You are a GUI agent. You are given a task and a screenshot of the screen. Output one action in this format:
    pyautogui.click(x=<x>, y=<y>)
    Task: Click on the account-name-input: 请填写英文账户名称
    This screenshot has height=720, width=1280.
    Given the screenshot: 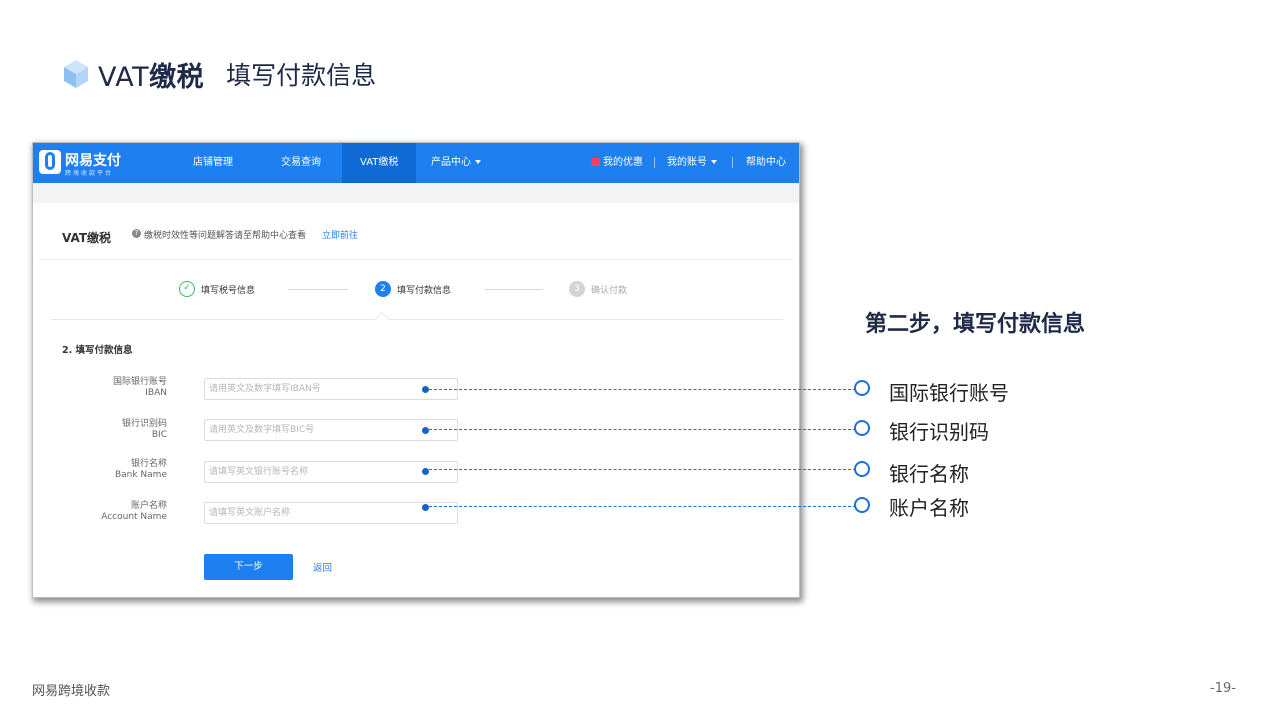 What is the action you would take?
    pyautogui.click(x=331, y=513)
    